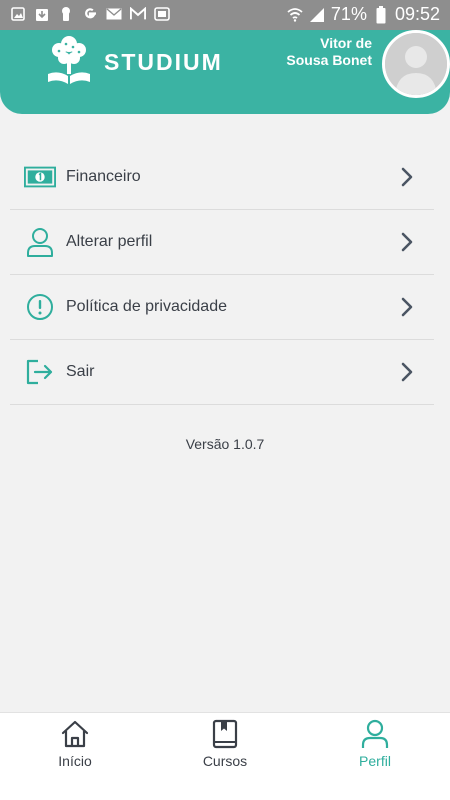 This screenshot has height=800, width=450. I want to click on app-header: STUDIUM Vitor de Sousa Bonet, so click(225, 72).